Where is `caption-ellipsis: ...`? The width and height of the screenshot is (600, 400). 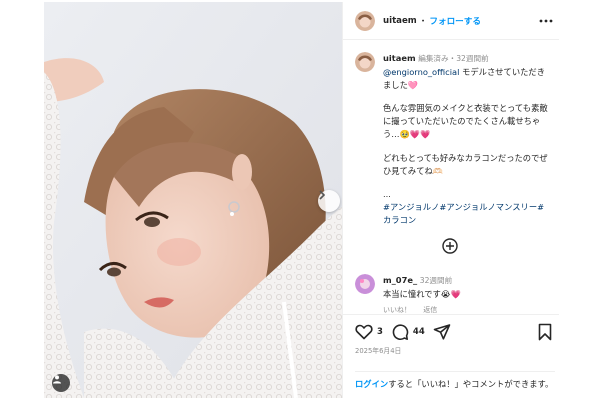 caption-ellipsis: ... is located at coordinates (387, 194).